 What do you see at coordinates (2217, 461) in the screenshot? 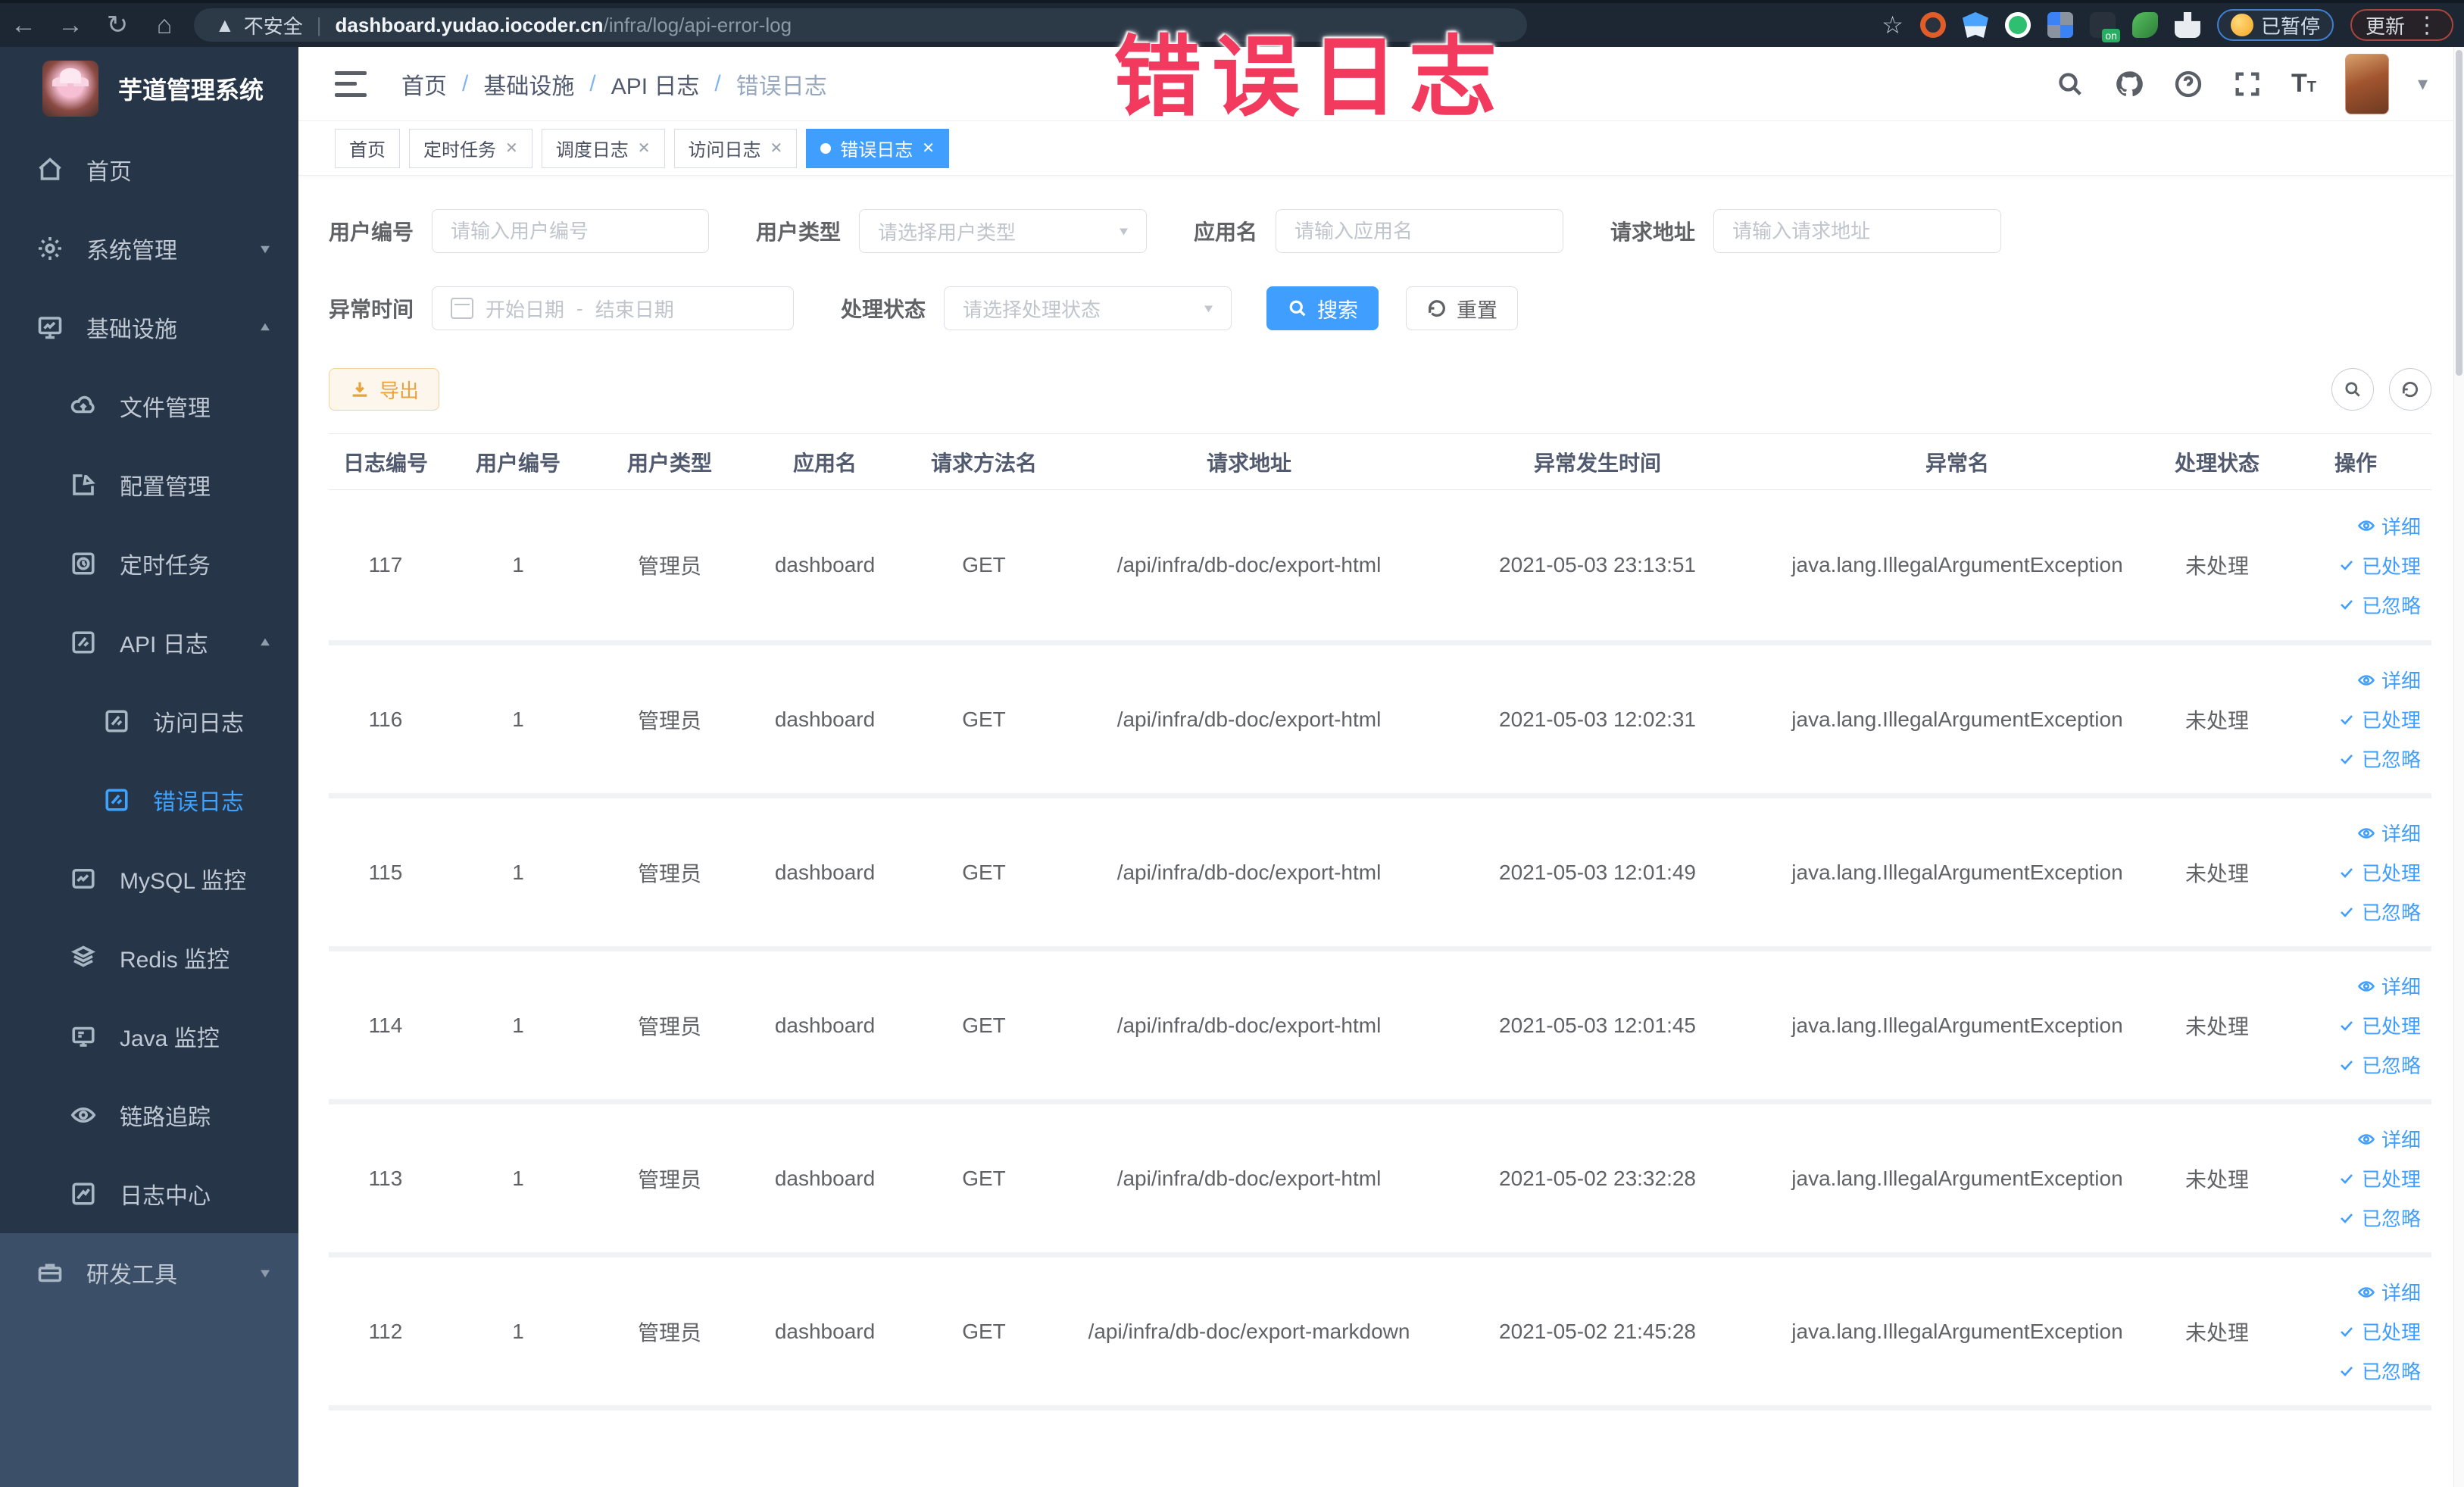
I see `col-status: 处理状态` at bounding box center [2217, 461].